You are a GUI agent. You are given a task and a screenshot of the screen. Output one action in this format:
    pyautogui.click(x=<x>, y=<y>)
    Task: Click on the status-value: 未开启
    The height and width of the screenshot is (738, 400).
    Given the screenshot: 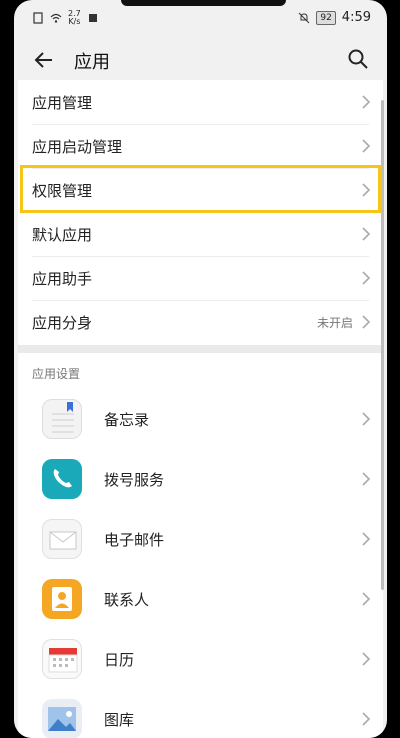 What is the action you would take?
    pyautogui.click(x=334, y=323)
    